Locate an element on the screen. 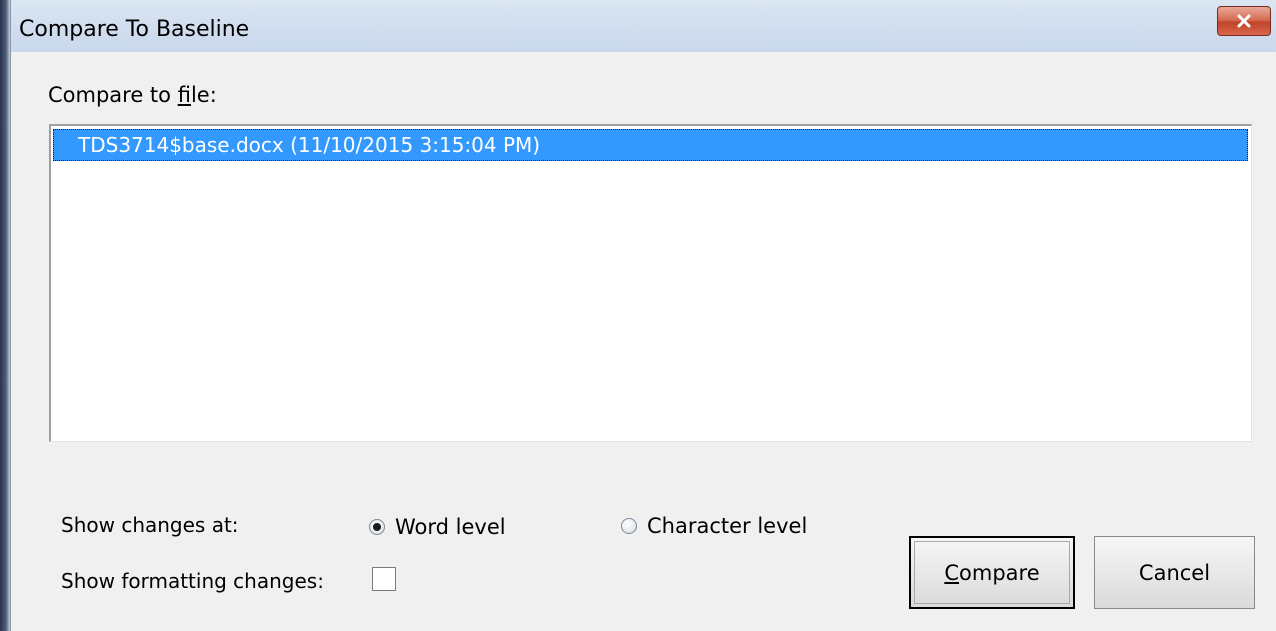  show-formatting-label: Show formatting changes: is located at coordinates (192, 581).